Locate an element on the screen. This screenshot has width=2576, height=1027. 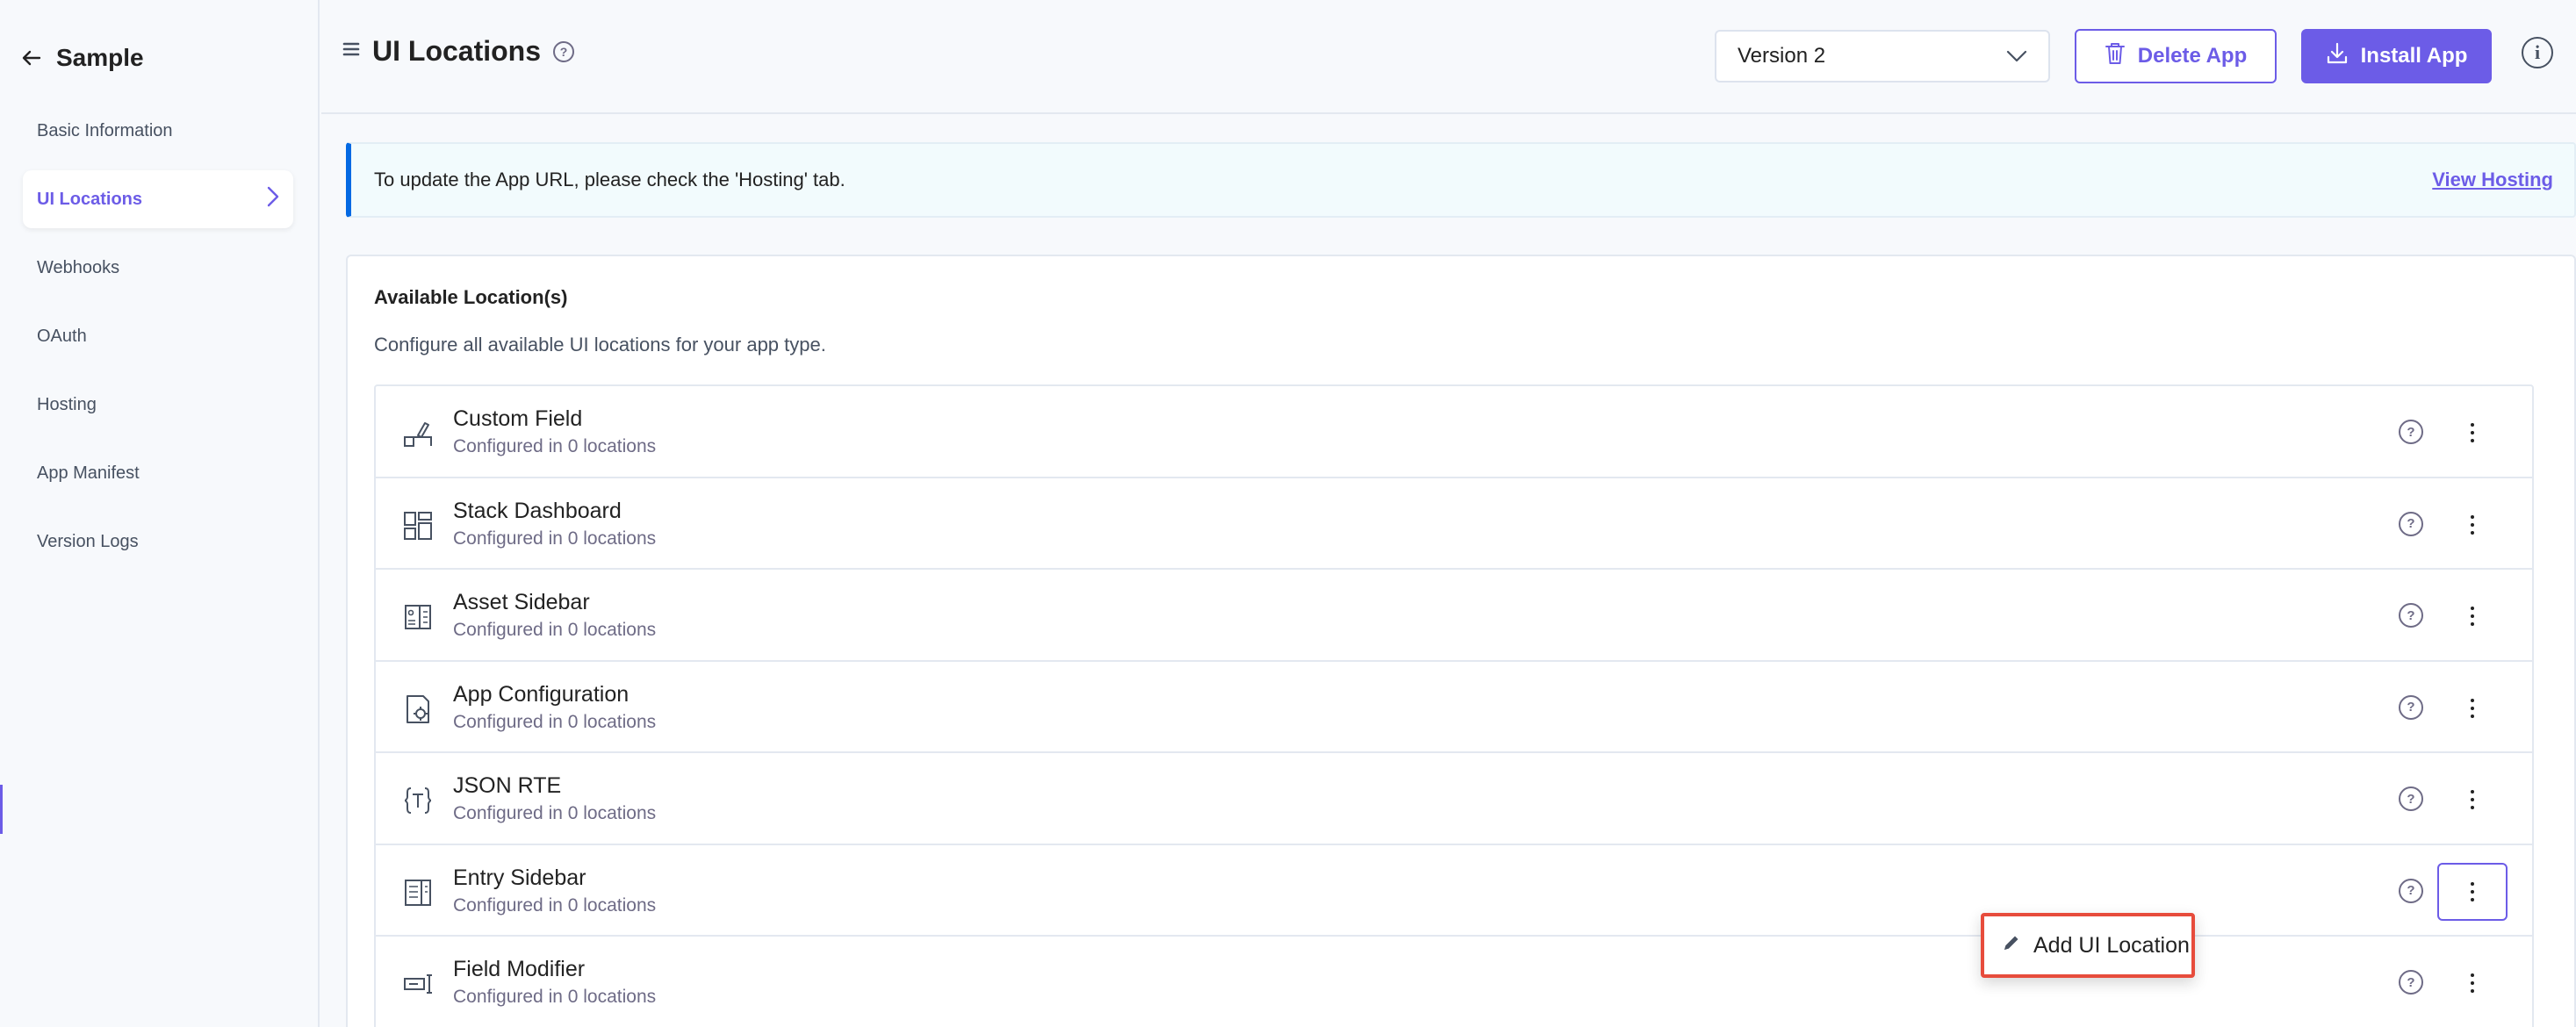
row-text: Asset Sidebar Configured in 0 locations is located at coordinates (554, 615).